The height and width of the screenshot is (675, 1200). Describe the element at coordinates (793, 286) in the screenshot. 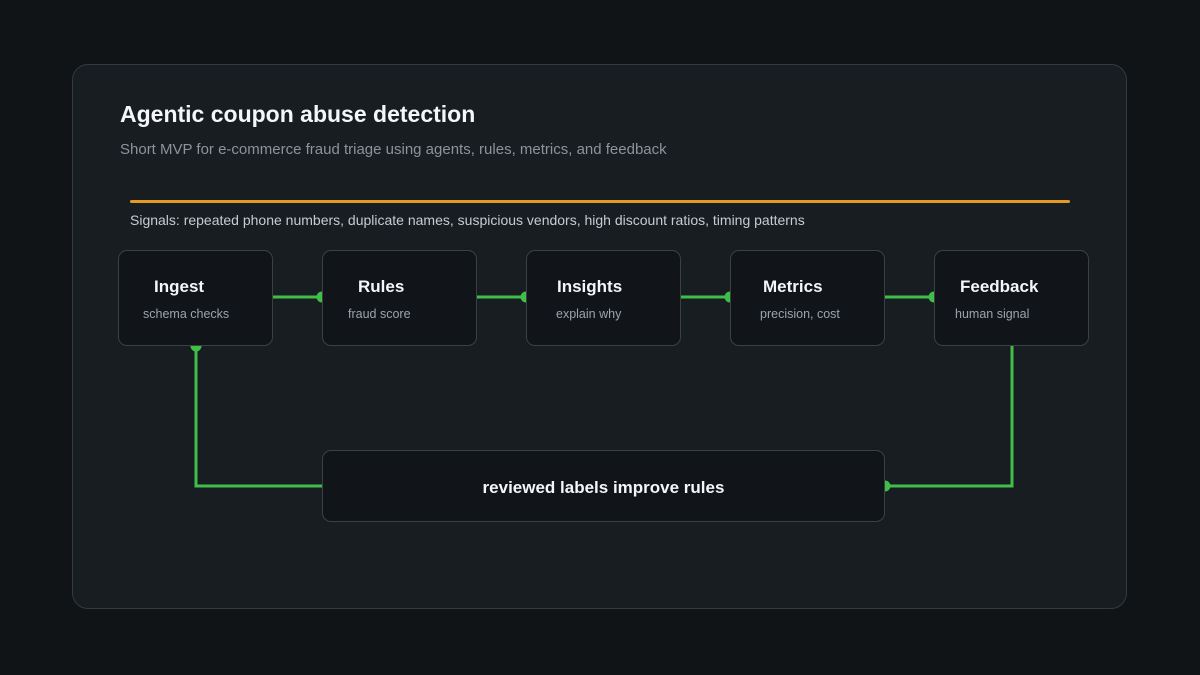

I see `stage-title: Metrics` at that location.